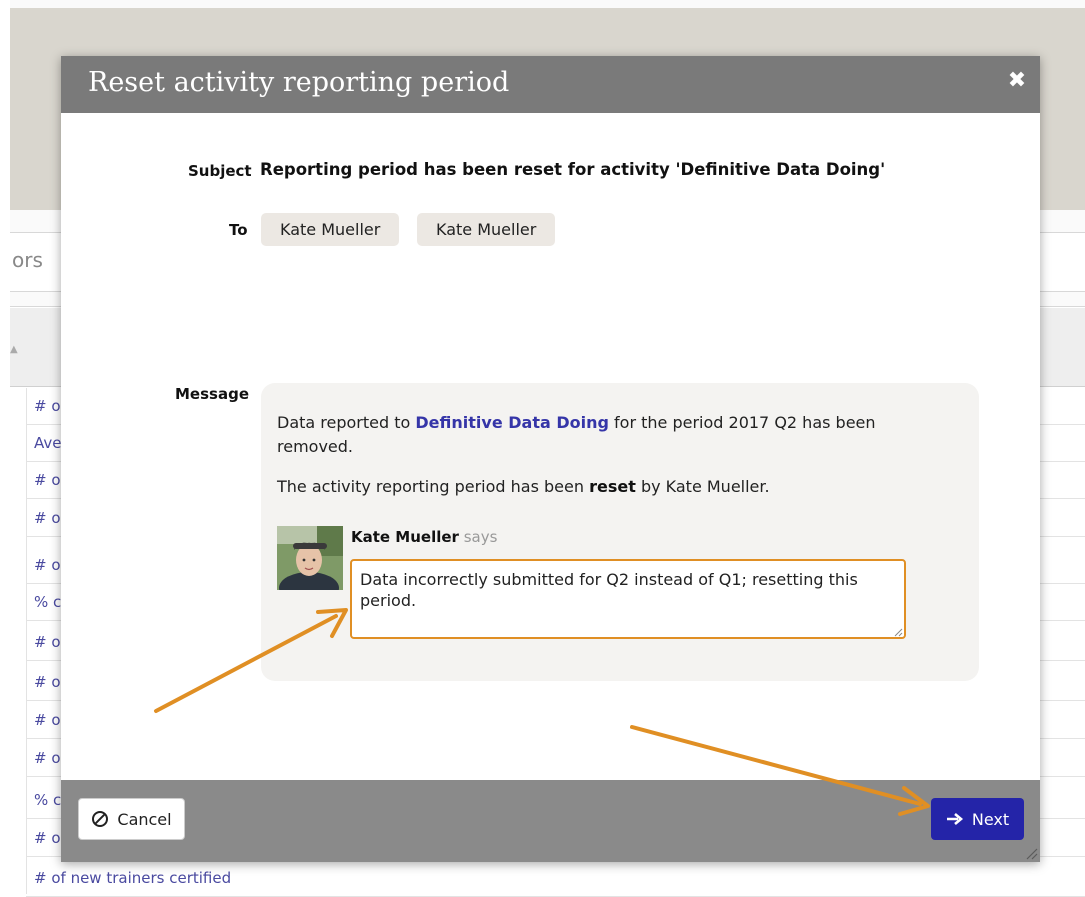 Image resolution: width=1085 pixels, height=897 pixels. I want to click on next-label: Next, so click(990, 819).